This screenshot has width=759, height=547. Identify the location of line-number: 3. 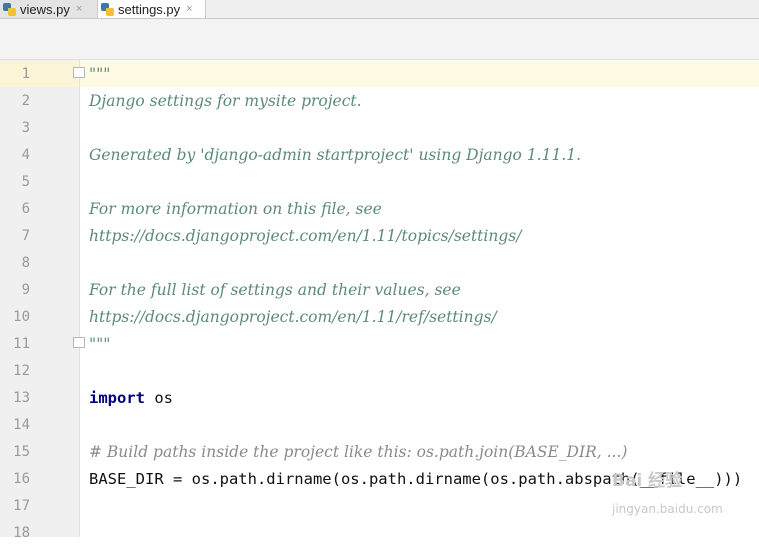
(25, 128).